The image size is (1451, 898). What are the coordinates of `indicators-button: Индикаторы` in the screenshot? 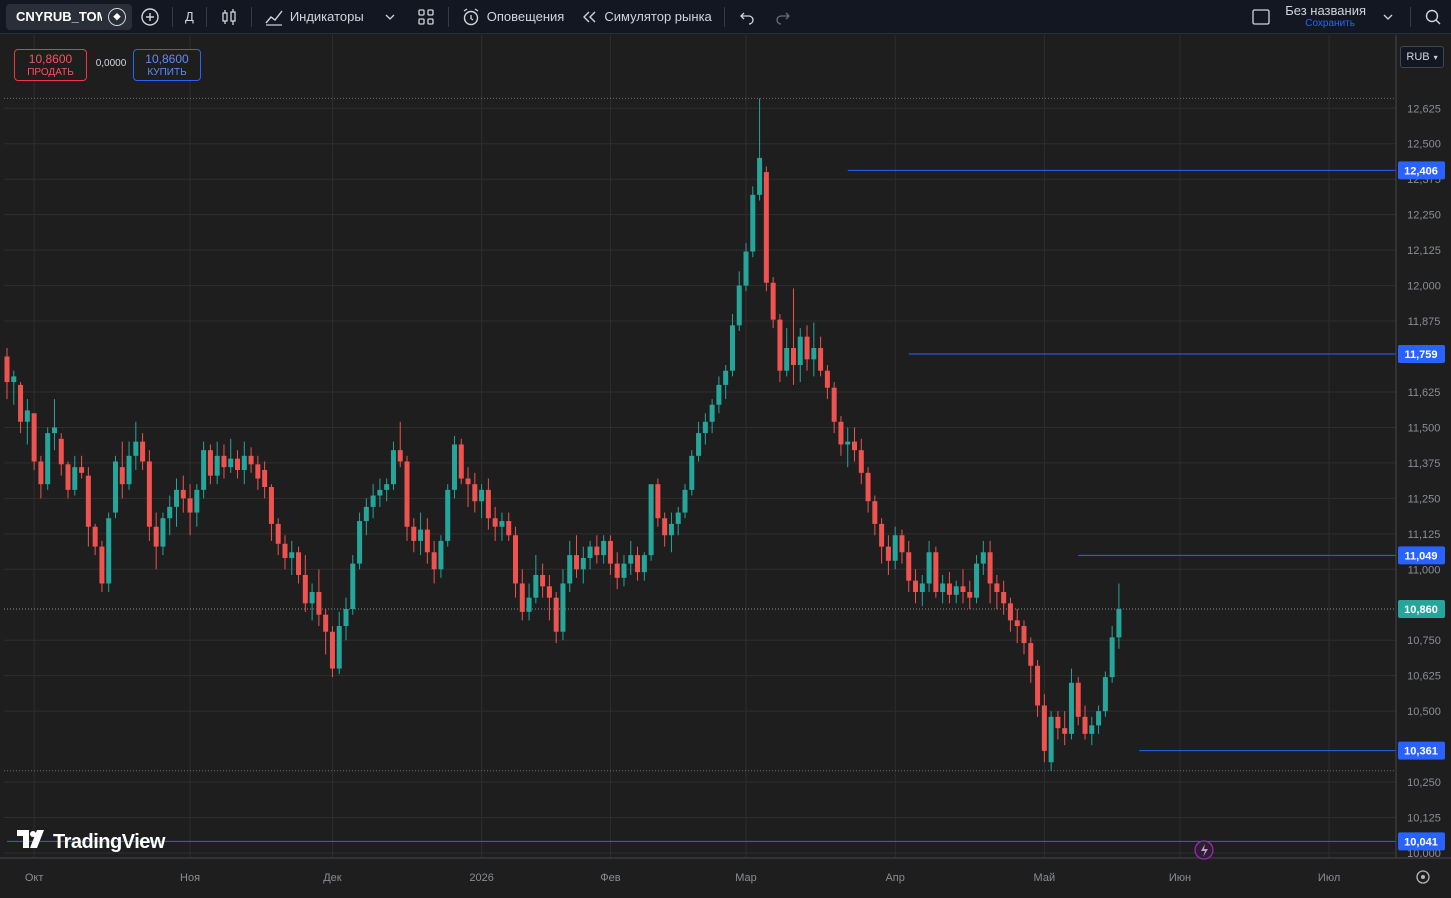 It's located at (314, 17).